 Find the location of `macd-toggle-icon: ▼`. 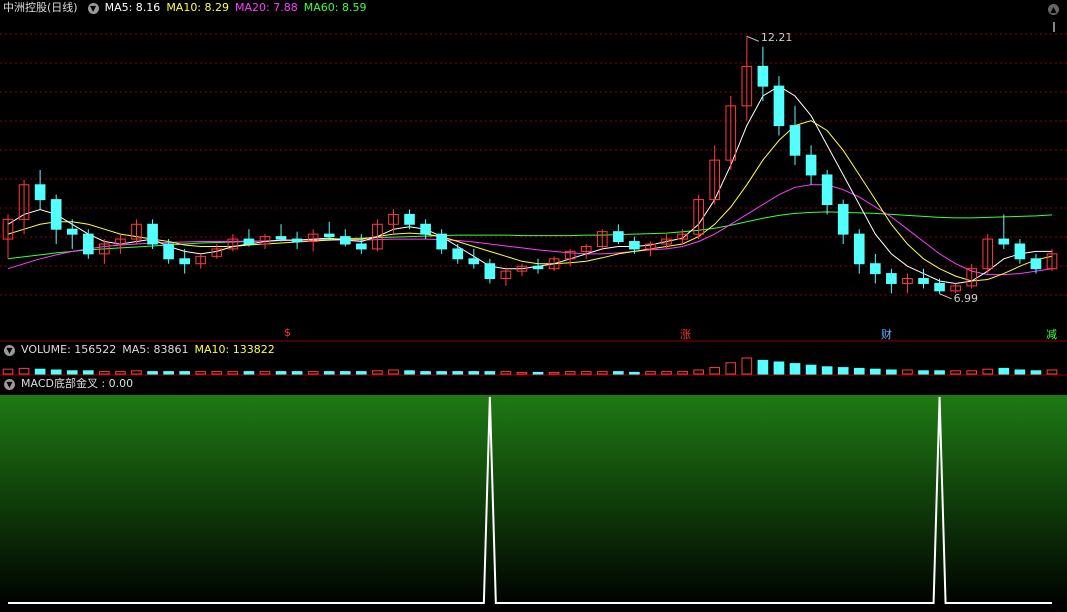

macd-toggle-icon: ▼ is located at coordinates (9, 384).